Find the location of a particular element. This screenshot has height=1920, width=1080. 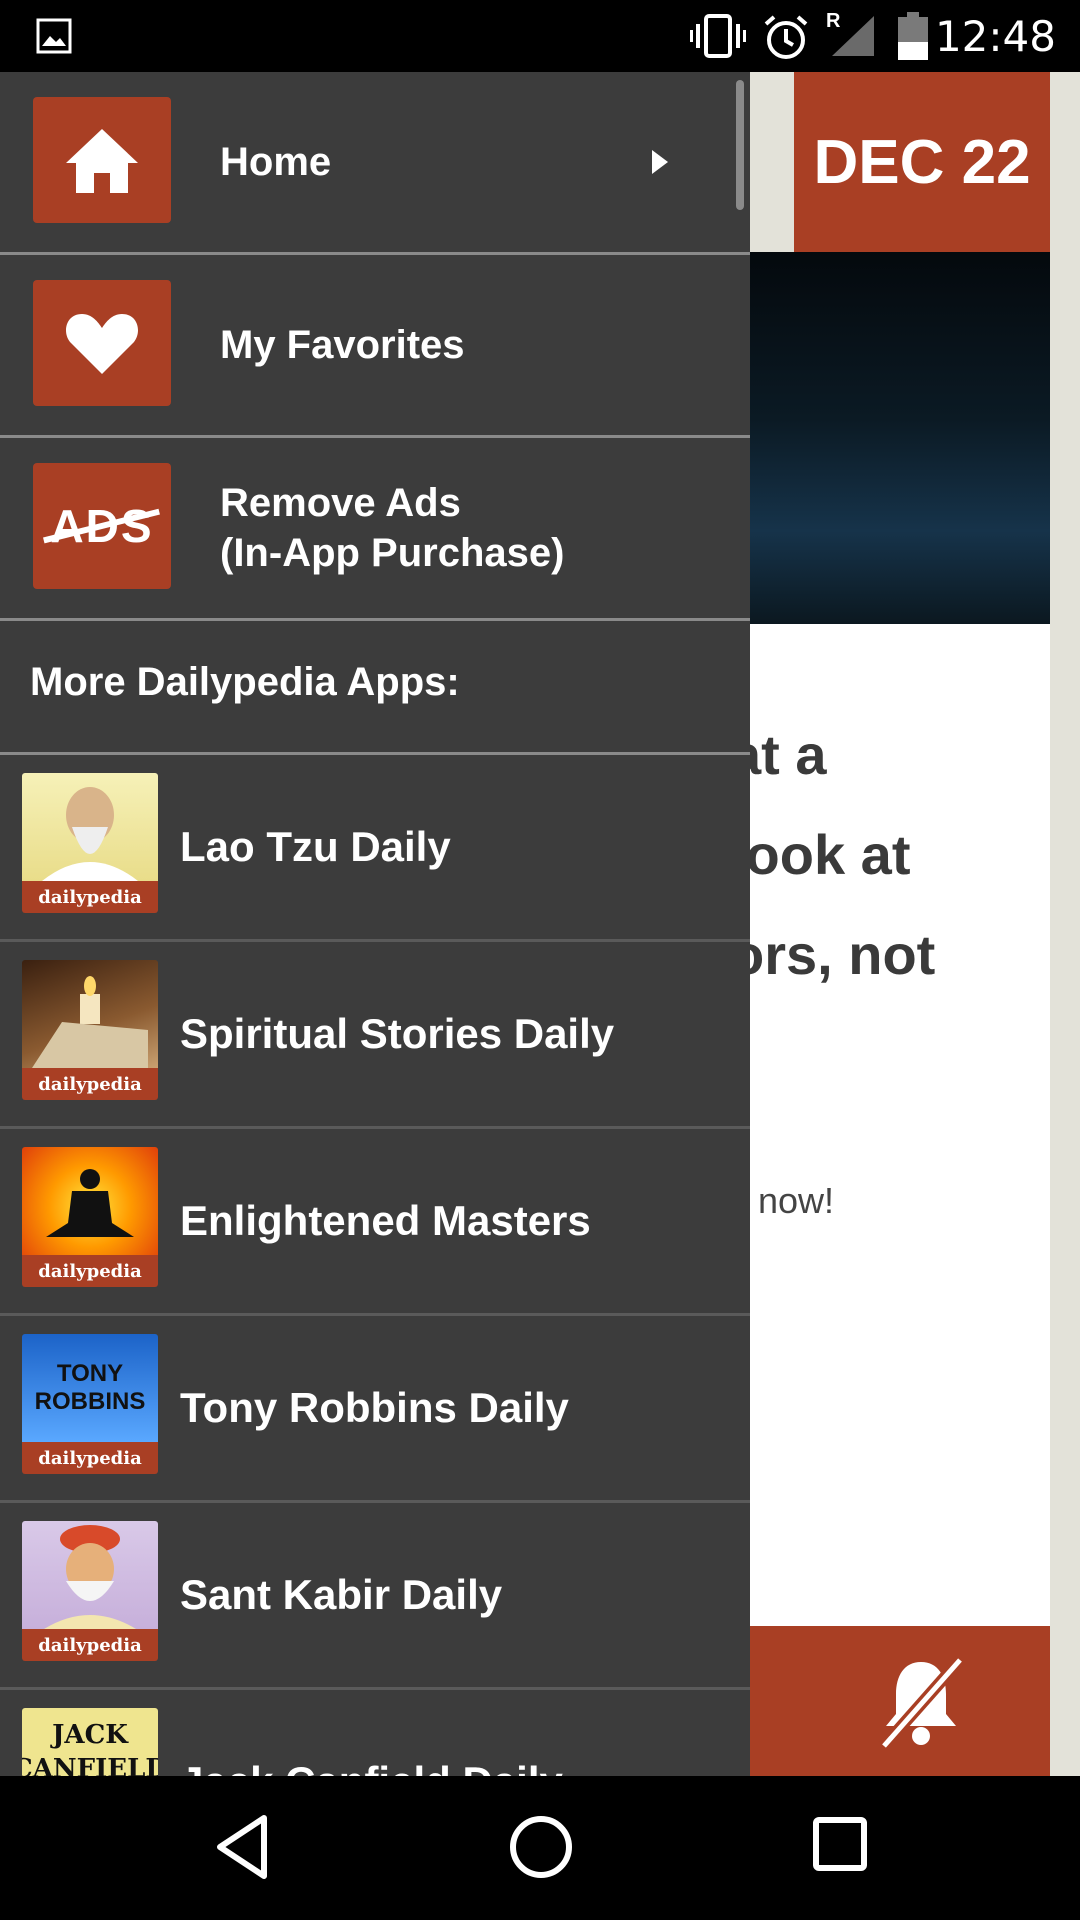

candle-thumbnail: dailypedia is located at coordinates (90, 1030).